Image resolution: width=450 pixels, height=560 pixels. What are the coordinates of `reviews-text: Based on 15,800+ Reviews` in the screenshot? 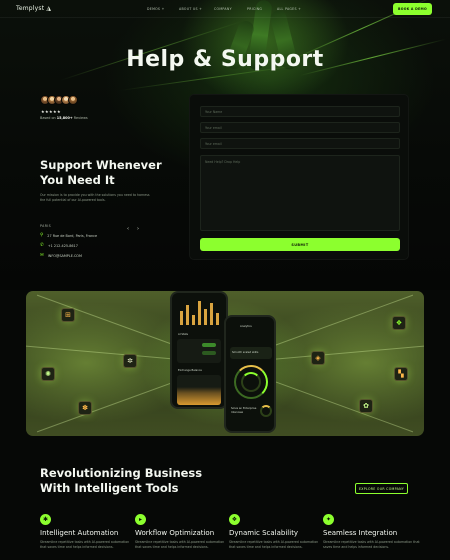 It's located at (64, 118).